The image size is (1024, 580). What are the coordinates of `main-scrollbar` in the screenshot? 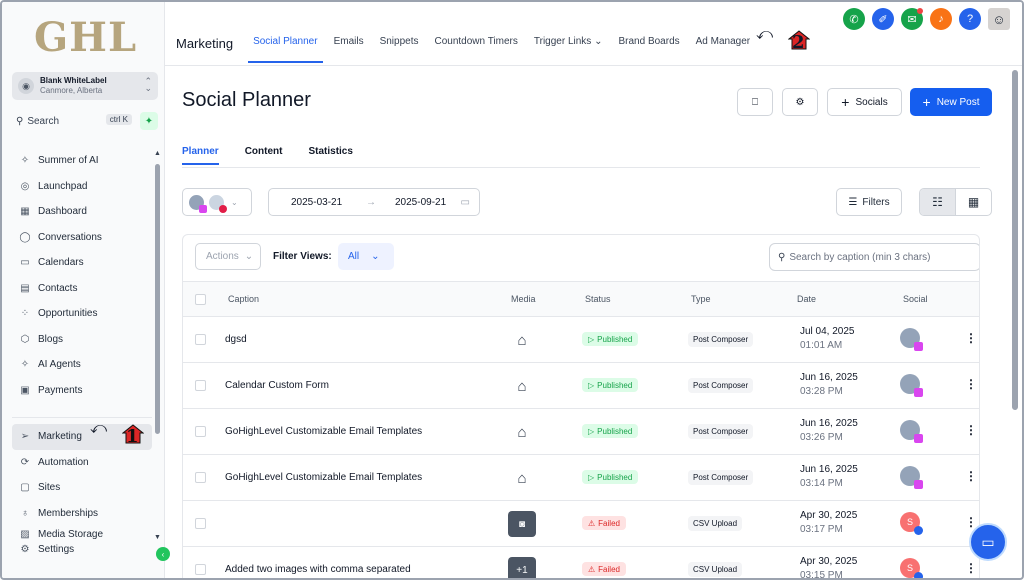 It's located at (1015, 321).